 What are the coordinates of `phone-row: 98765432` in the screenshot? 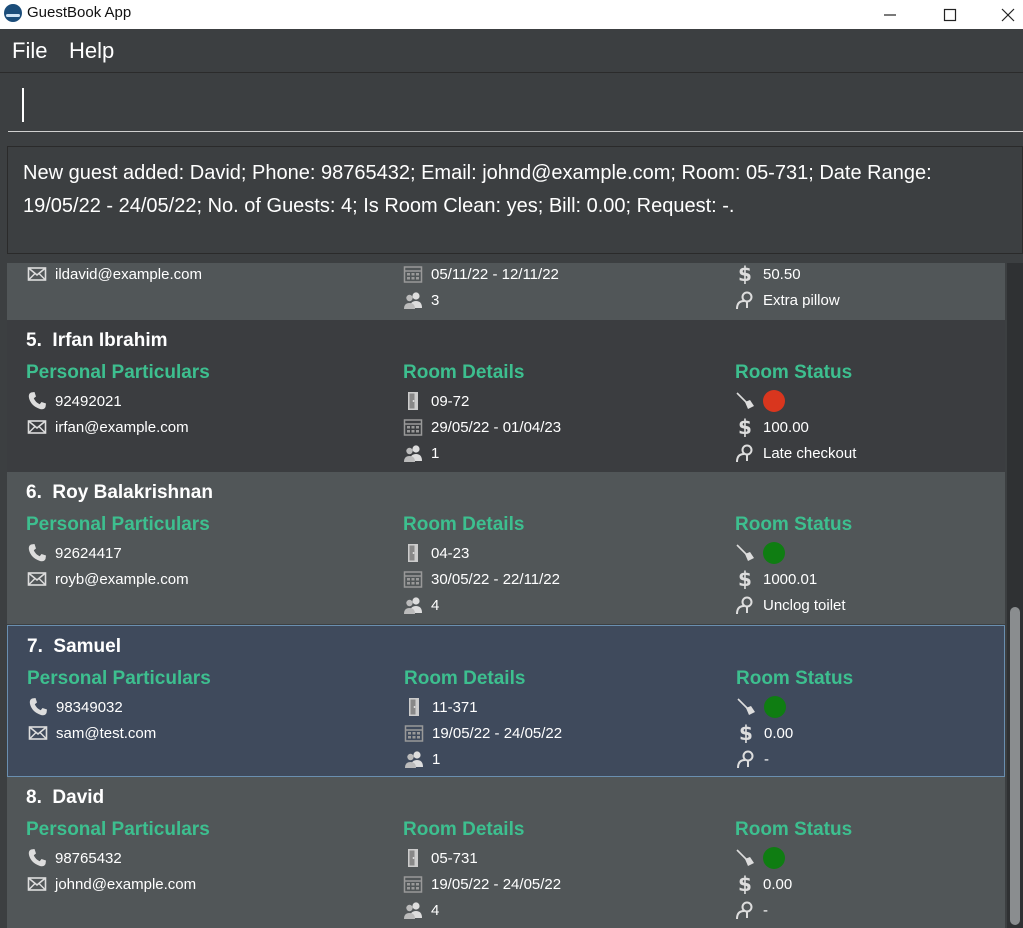 It's located at (74, 858).